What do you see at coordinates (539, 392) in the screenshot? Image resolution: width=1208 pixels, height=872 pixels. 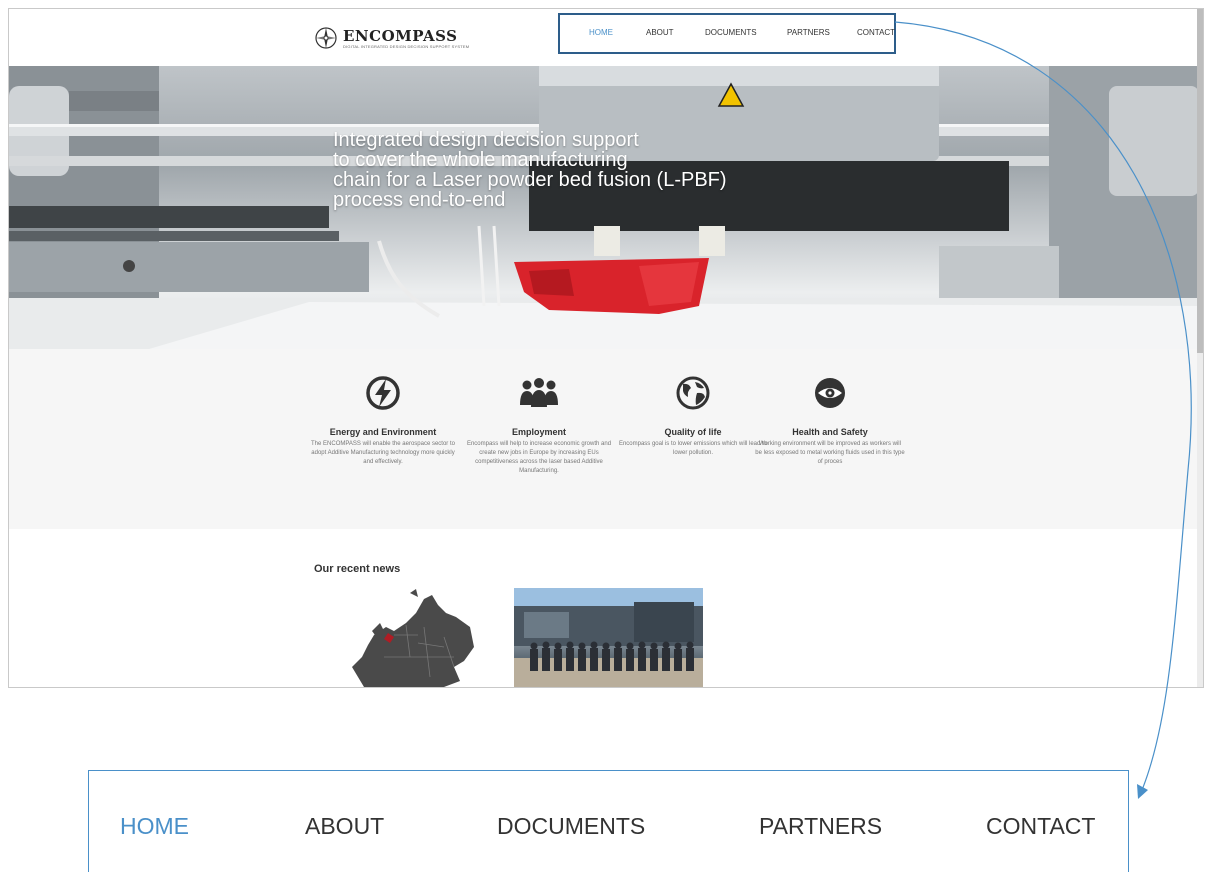 I see `people-icon` at bounding box center [539, 392].